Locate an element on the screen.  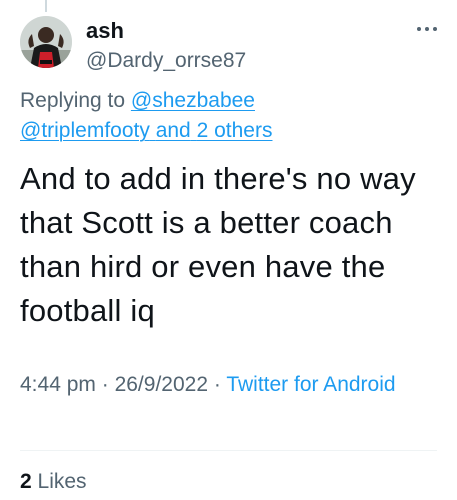
mention-link-shezbabee: @shezbabee is located at coordinates (193, 100).